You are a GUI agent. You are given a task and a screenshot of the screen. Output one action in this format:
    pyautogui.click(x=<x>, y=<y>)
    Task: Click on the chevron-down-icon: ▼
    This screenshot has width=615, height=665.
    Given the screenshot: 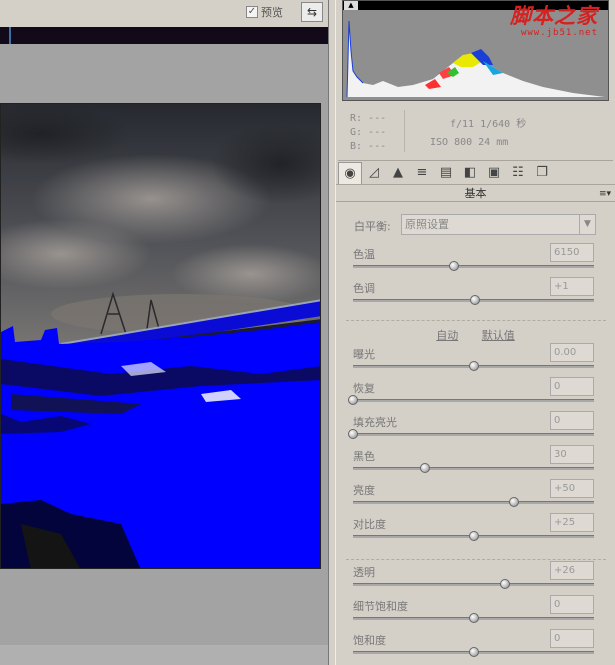 What is the action you would take?
    pyautogui.click(x=587, y=224)
    